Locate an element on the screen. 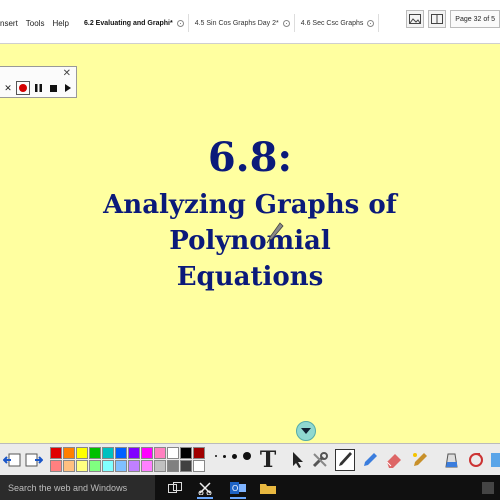  svg-text: O is located at coordinates (235, 488).